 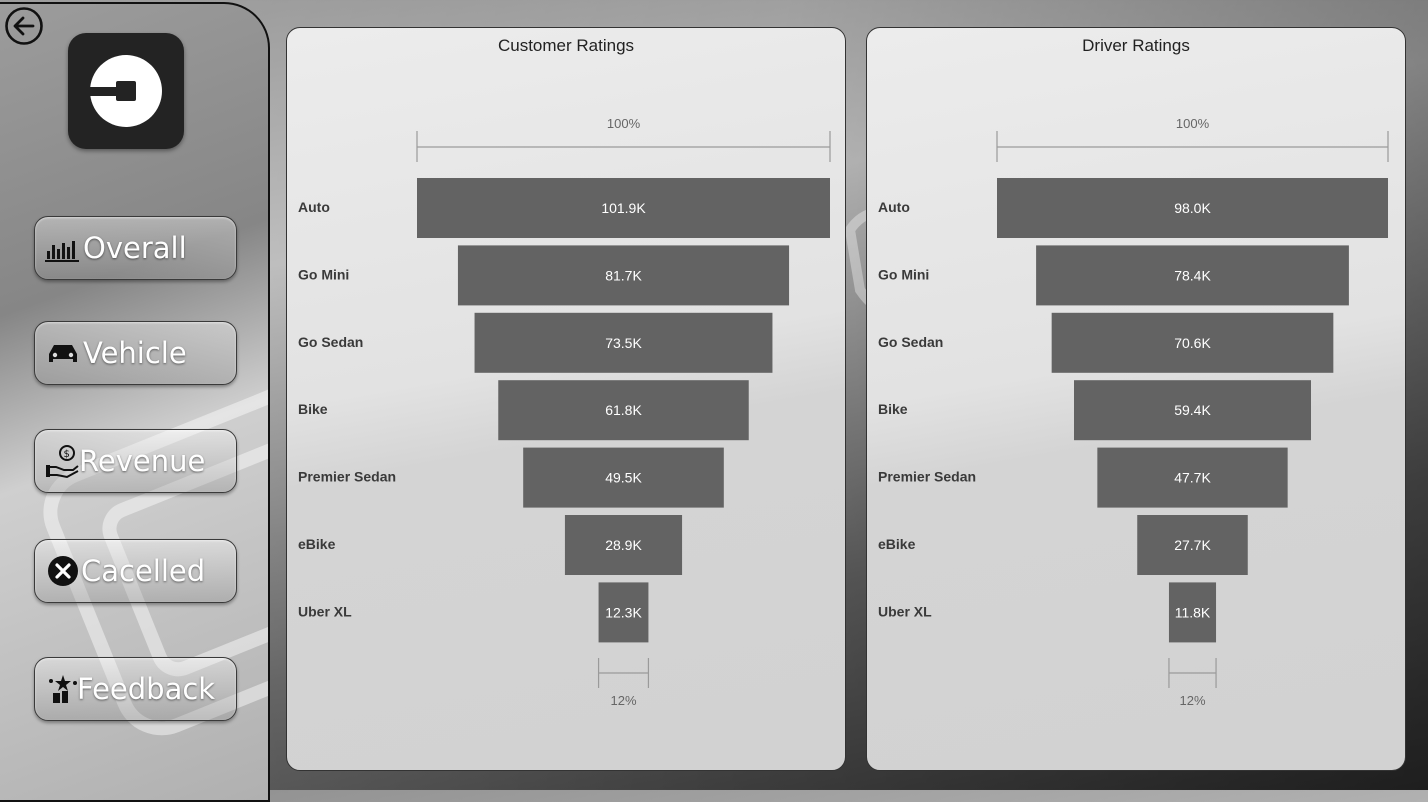 What do you see at coordinates (623, 478) in the screenshot?
I see `bar-value-label: 49.5K` at bounding box center [623, 478].